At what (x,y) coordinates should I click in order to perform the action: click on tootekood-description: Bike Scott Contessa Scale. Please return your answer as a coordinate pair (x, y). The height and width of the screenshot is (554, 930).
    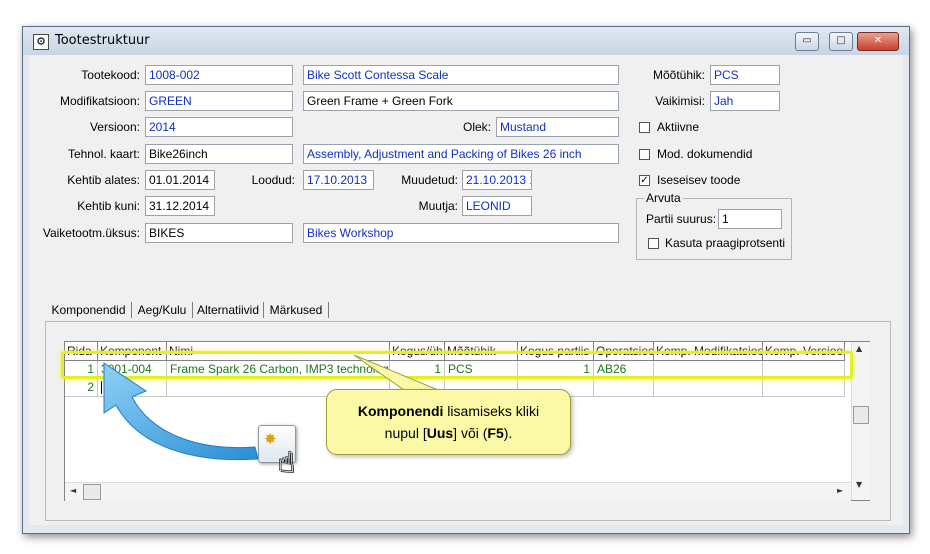
    Looking at the image, I should click on (461, 75).